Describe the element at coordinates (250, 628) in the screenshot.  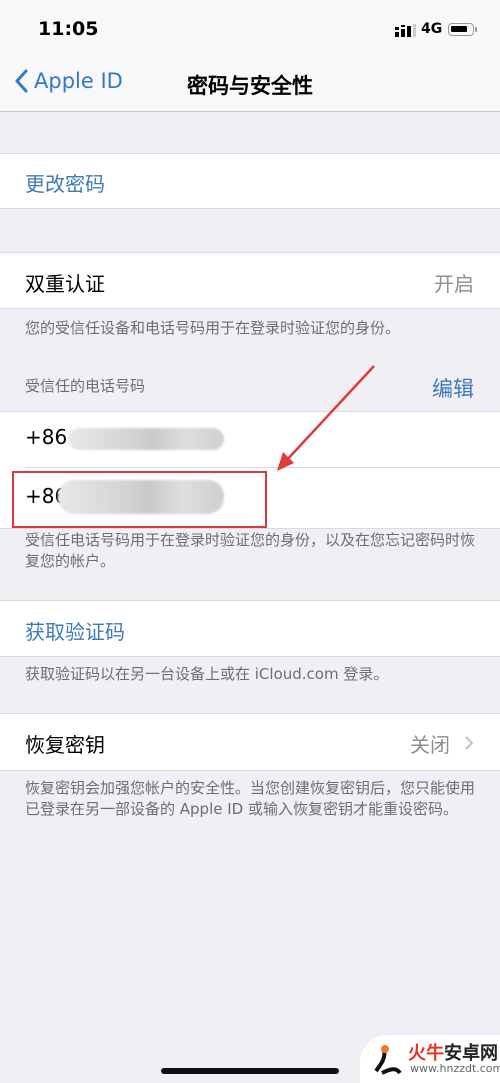
I see `get-code-row: 获取验证码` at that location.